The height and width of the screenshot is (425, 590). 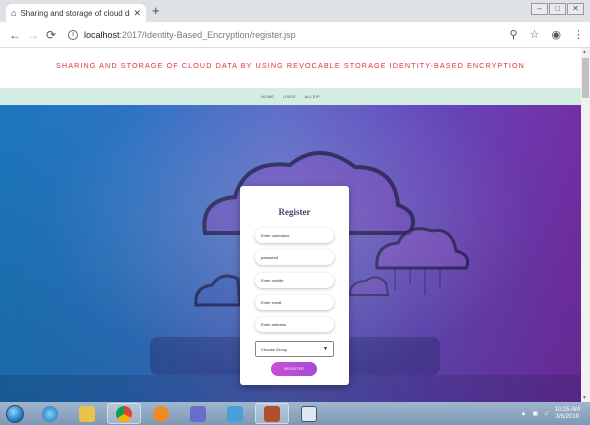 What do you see at coordinates (294, 257) in the screenshot?
I see `password-input` at bounding box center [294, 257].